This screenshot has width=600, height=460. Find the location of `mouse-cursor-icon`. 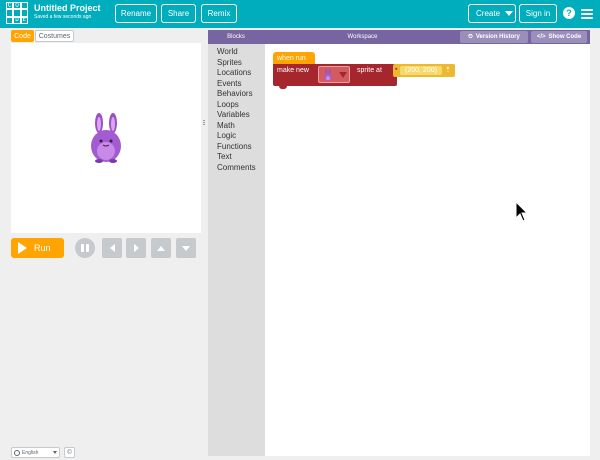

mouse-cursor-icon is located at coordinates (522, 211).